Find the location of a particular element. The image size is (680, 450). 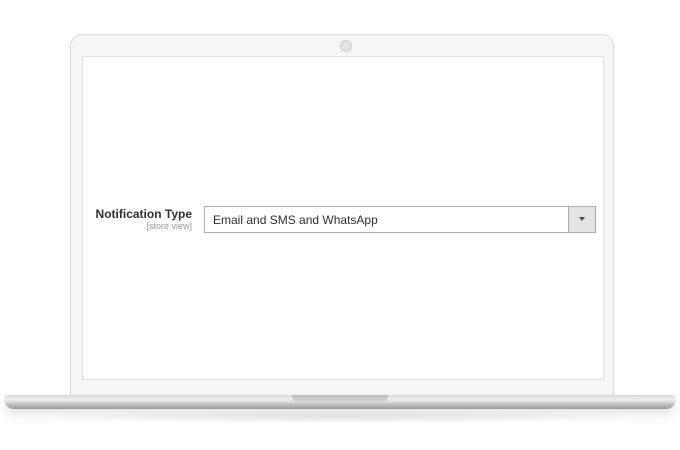

laptop-notch is located at coordinates (340, 399).